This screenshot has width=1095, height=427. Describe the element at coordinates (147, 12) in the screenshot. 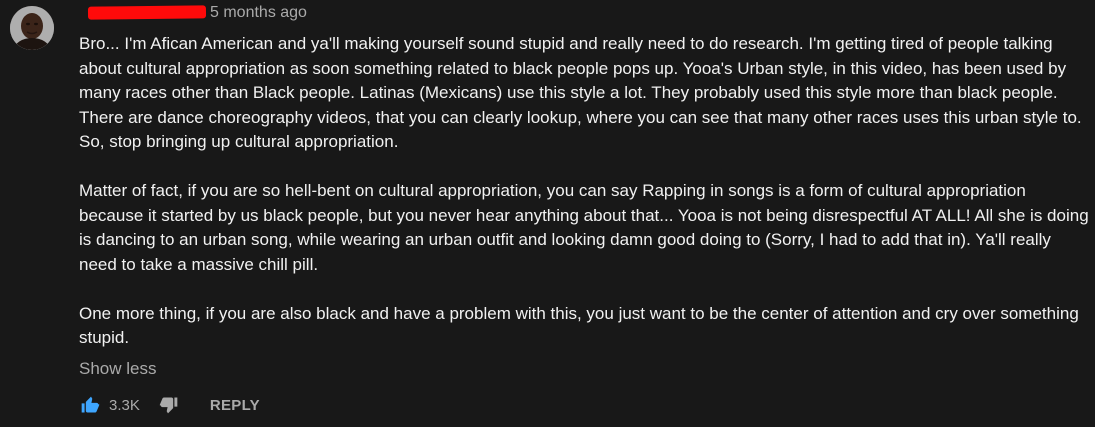

I see `author-name-redacted` at that location.